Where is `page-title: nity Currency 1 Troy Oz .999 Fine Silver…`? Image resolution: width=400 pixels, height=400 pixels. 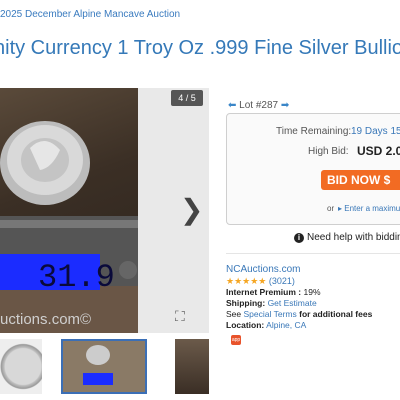 page-title: nity Currency 1 Troy Oz .999 Fine Silver… is located at coordinates (200, 48).